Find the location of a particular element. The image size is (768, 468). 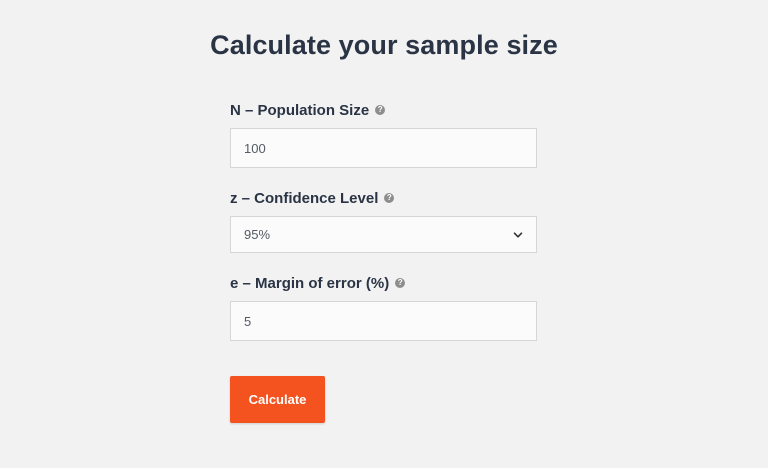

confidence-level-select: 95% is located at coordinates (383, 234).